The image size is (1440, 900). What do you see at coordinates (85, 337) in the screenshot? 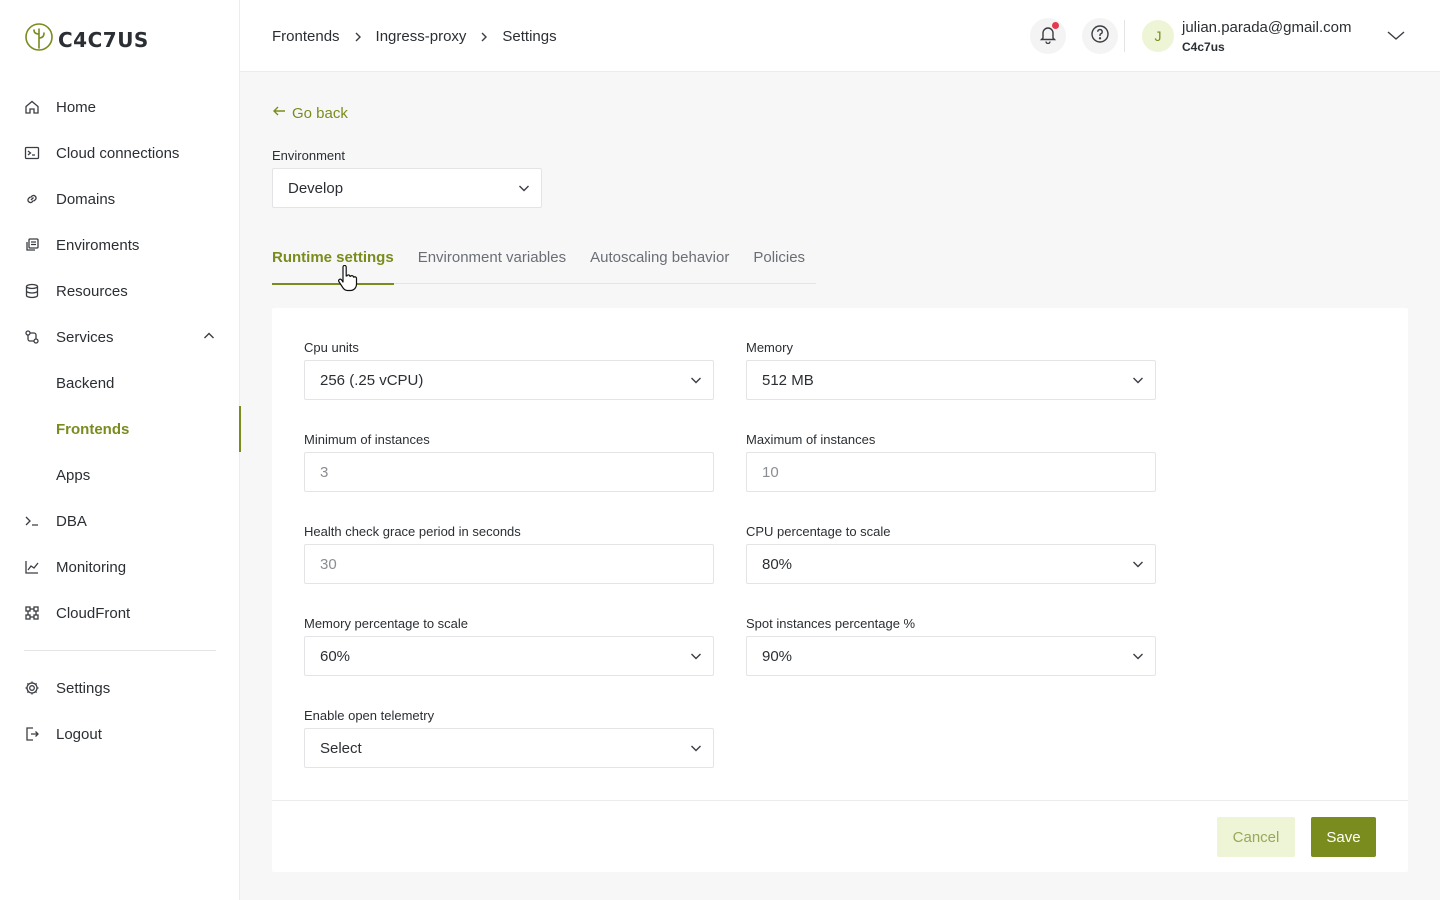
I see `sidebar-item-label: Services` at bounding box center [85, 337].